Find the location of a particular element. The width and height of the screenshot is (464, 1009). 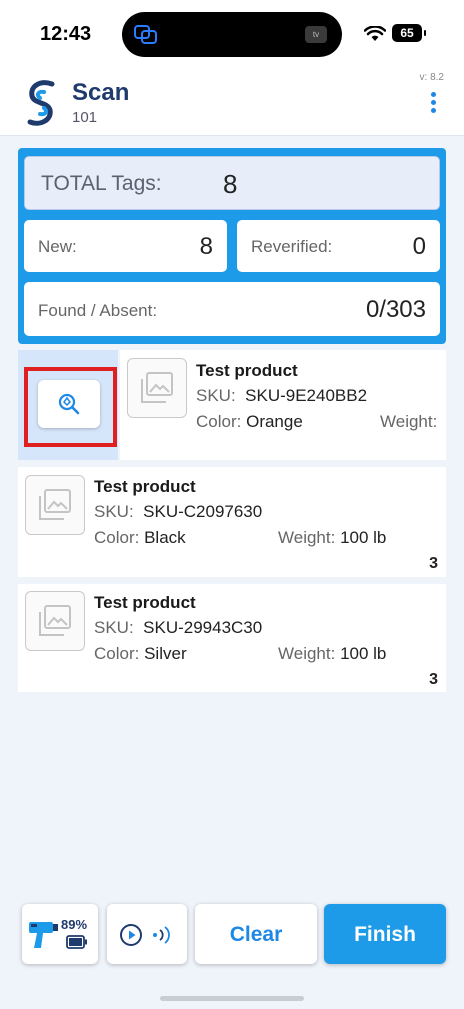

highlight-box is located at coordinates (70, 407).